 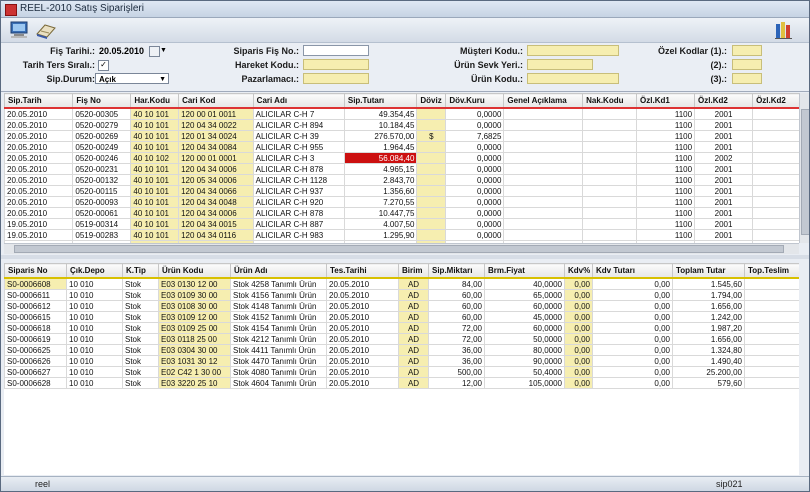 I want to click on siparis-fis-input, so click(x=336, y=50).